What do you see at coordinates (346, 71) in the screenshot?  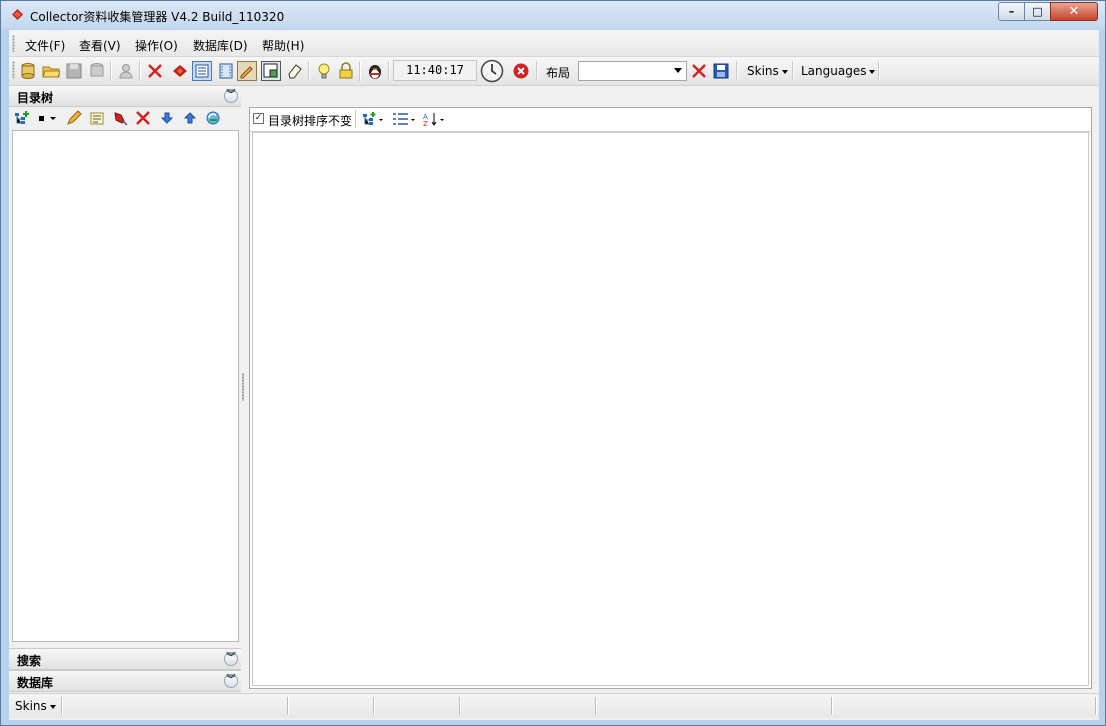 I see `lock-icon` at bounding box center [346, 71].